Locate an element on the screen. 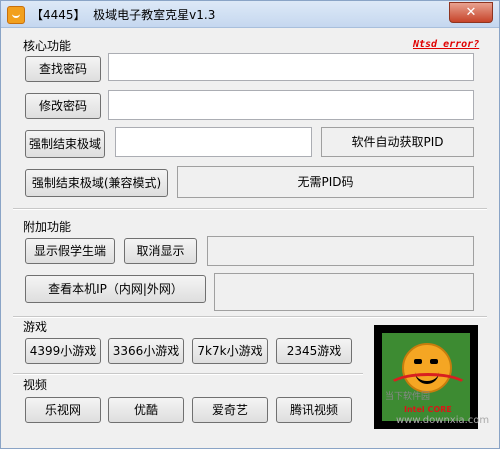 The width and height of the screenshot is (500, 449). logo-text: Intel CORE is located at coordinates (428, 409).